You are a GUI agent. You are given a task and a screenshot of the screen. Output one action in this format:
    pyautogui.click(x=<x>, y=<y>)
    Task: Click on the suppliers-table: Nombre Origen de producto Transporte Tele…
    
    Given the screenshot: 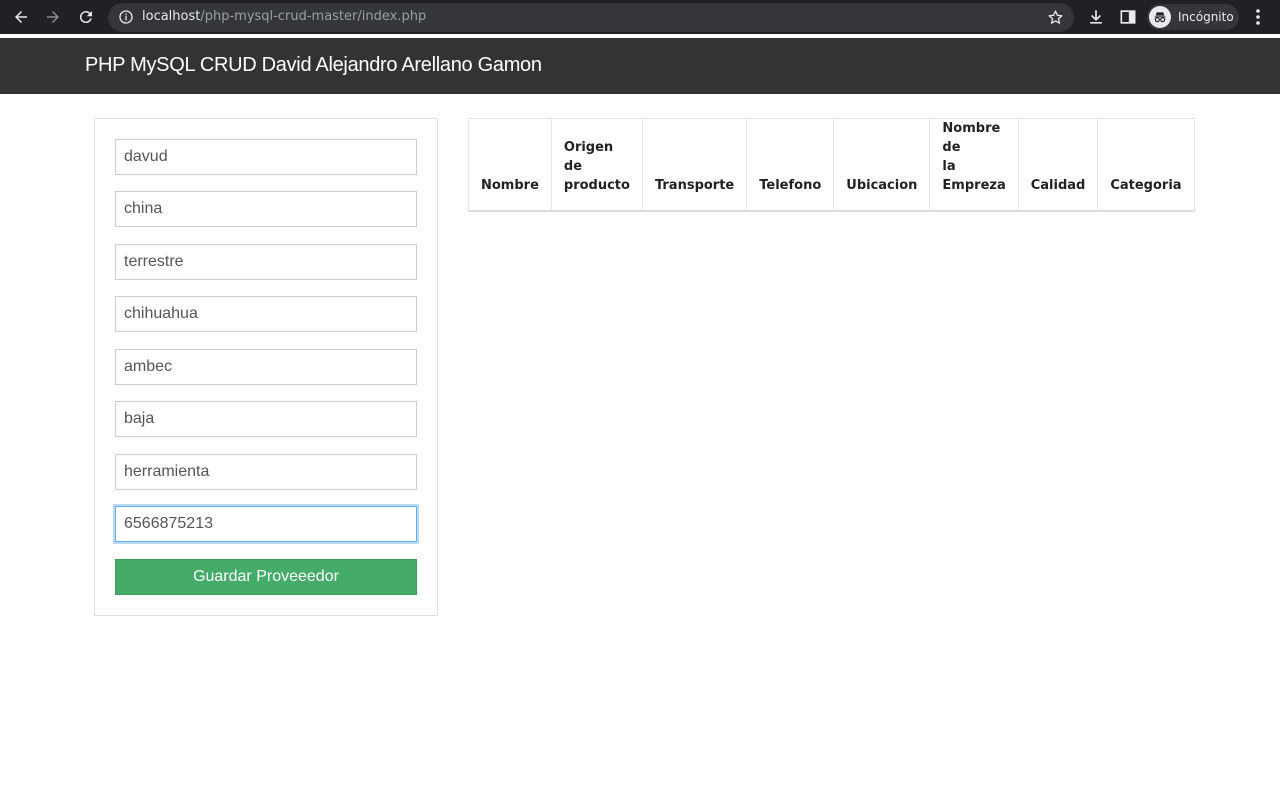 What is the action you would take?
    pyautogui.click(x=831, y=165)
    